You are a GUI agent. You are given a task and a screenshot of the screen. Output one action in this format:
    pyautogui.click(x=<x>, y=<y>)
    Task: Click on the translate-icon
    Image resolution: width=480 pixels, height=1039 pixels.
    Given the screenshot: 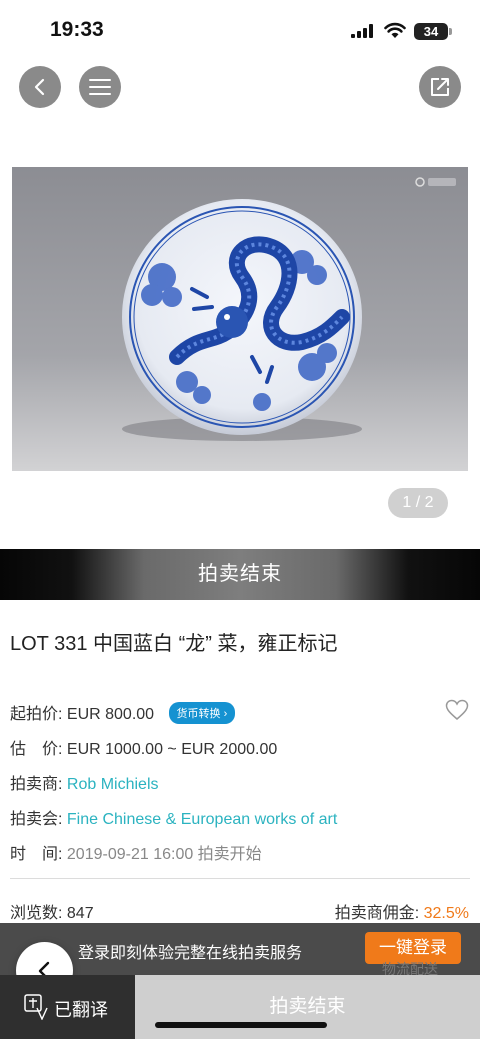 What is the action you would take?
    pyautogui.click(x=36, y=1007)
    